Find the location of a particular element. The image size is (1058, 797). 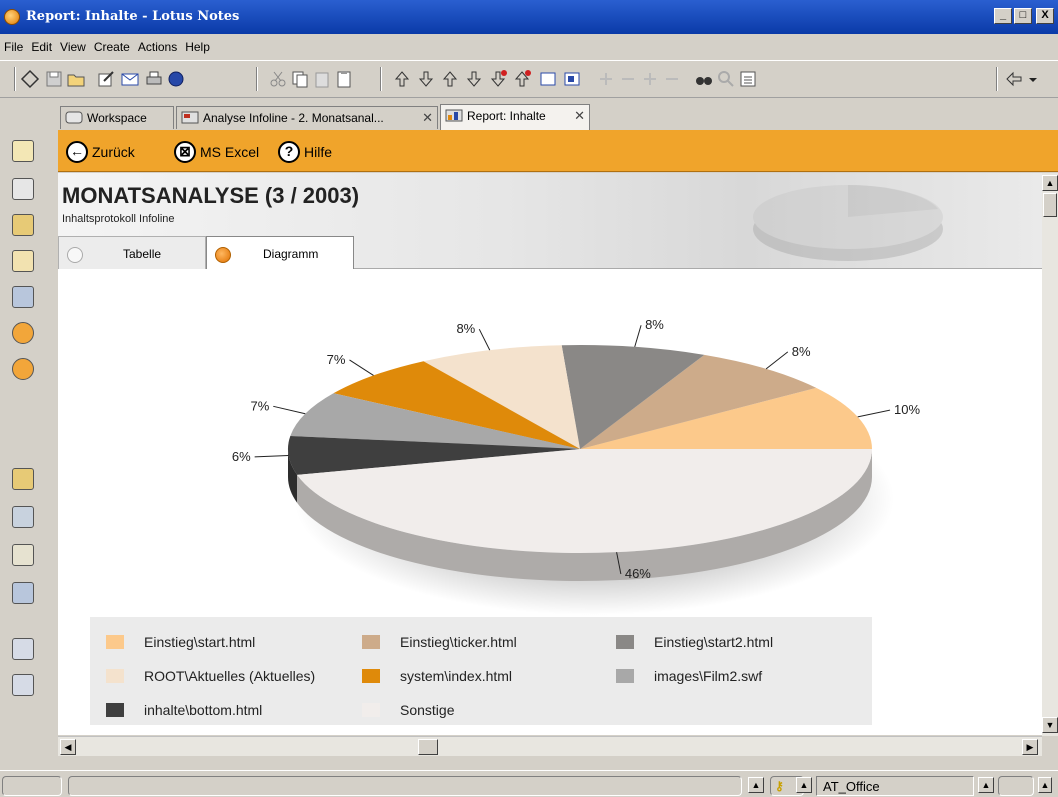

collapse-all-icon is located at coordinates (628, 79).